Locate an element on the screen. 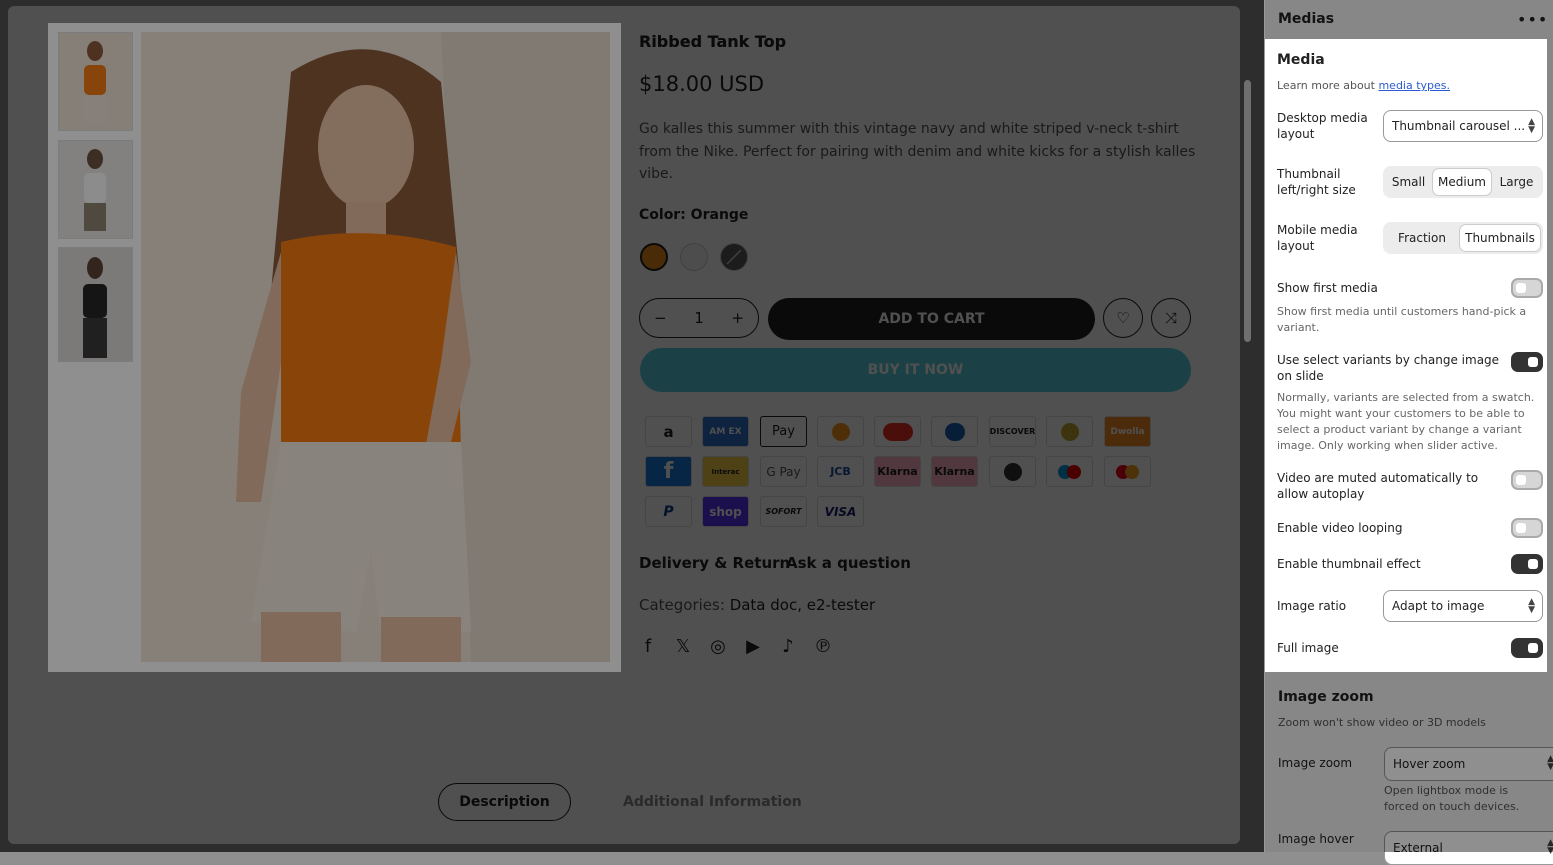 The image size is (1553, 865). dogecoin-icon is located at coordinates (1069, 431).